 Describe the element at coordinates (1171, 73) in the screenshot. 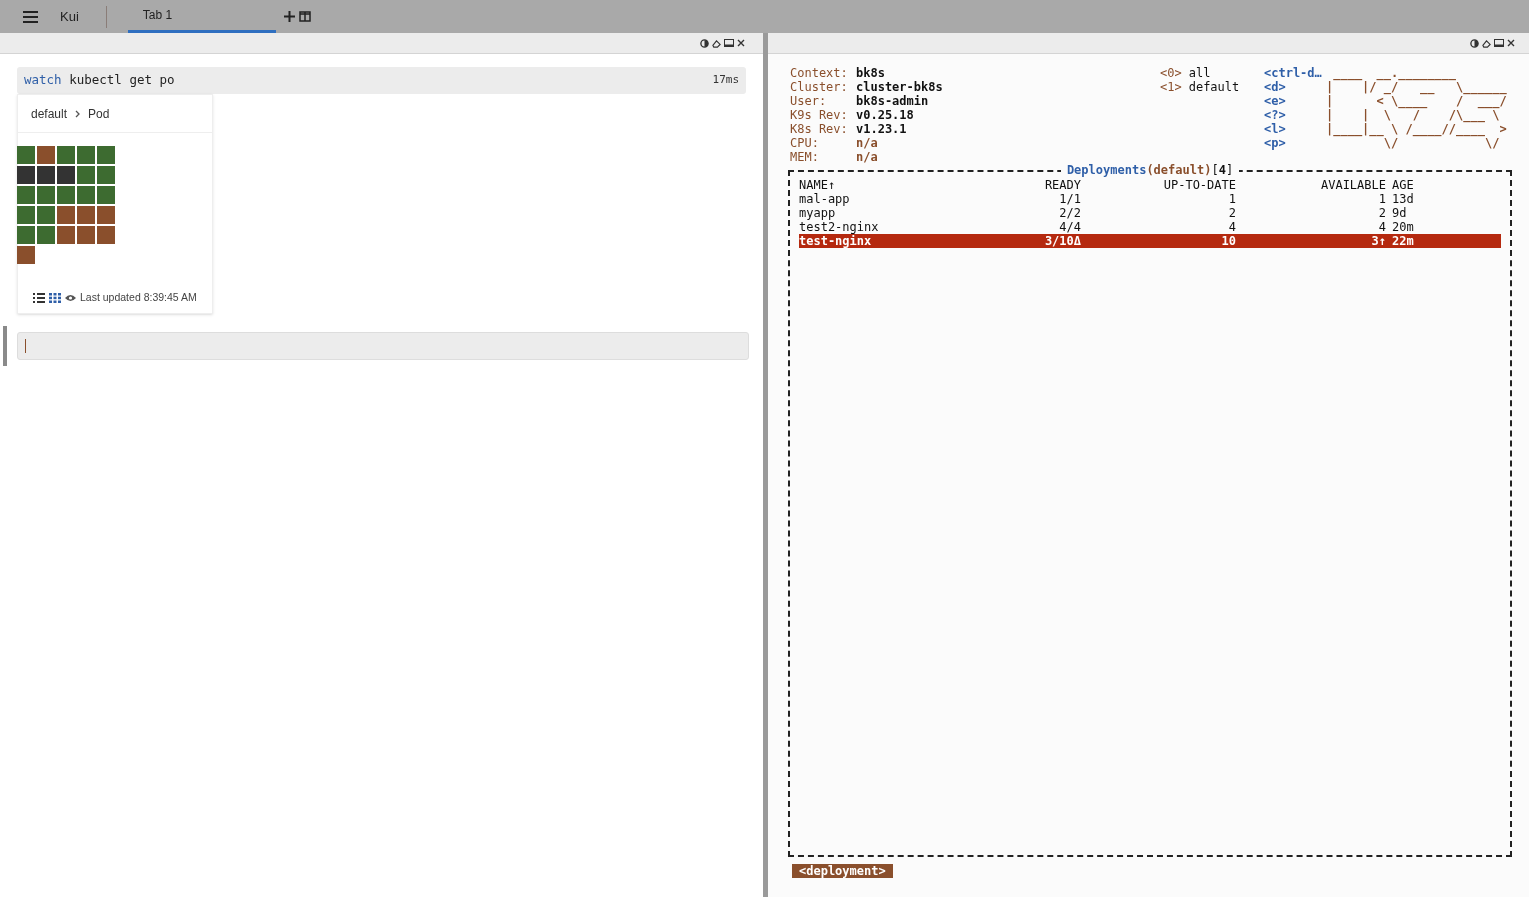

I see `namespace-key: <0>` at that location.